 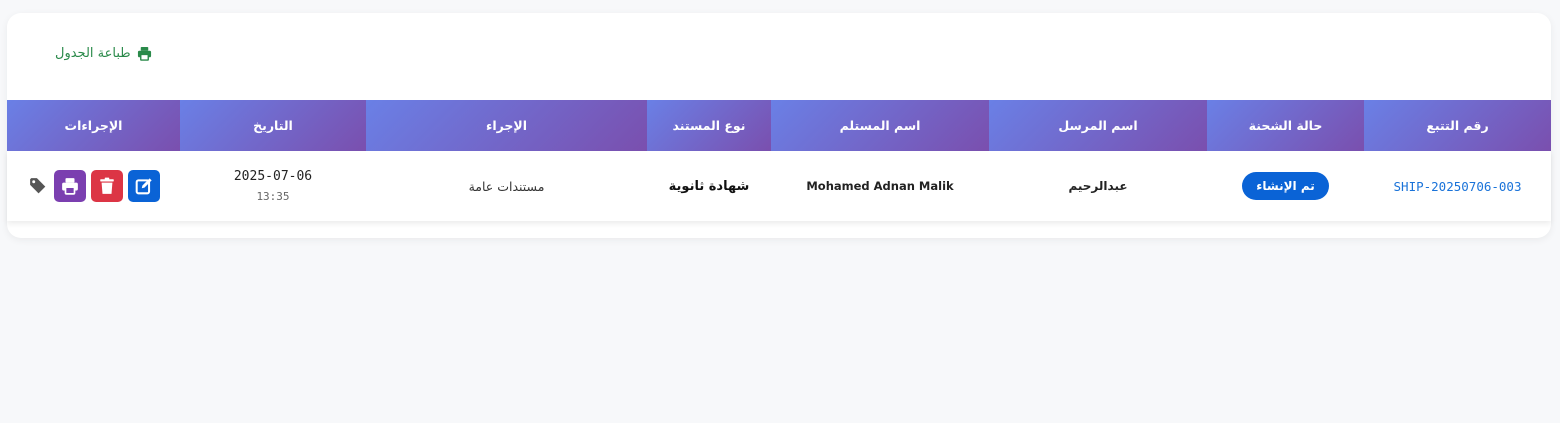 I want to click on tracking-number-link: SHIP-20250706-003, so click(x=1458, y=186).